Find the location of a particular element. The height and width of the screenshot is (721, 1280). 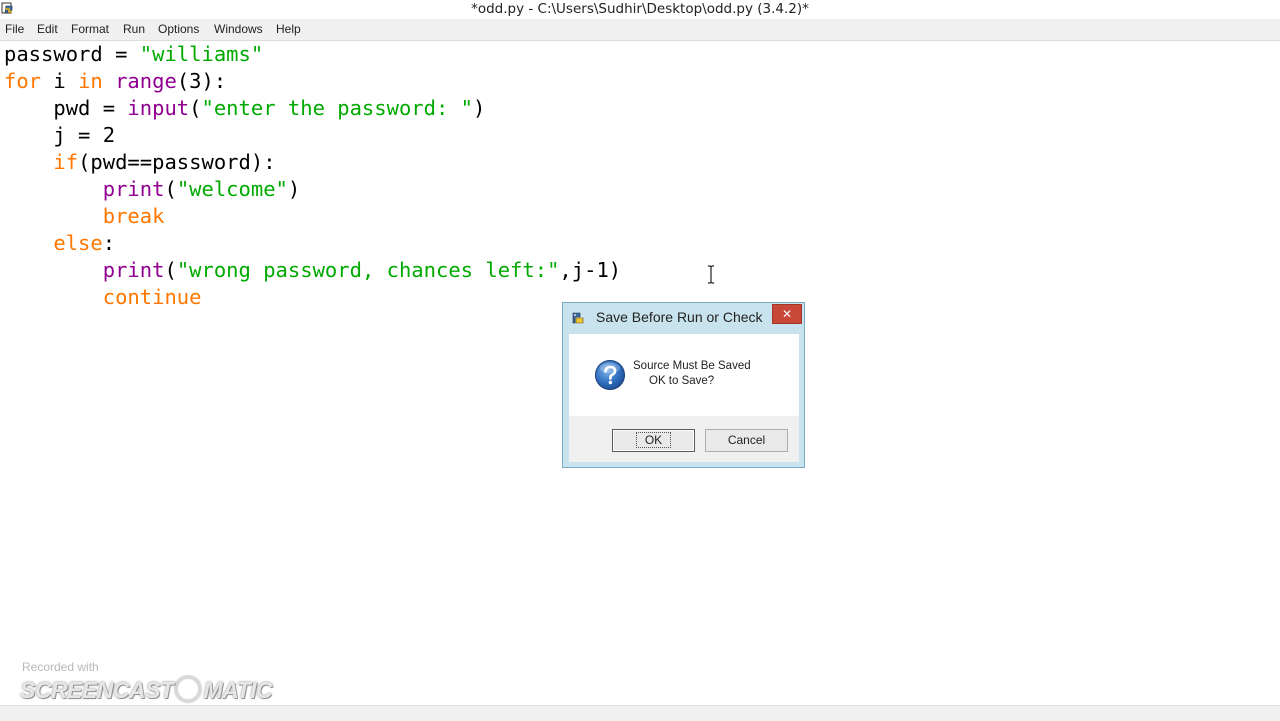

record-circle-icon is located at coordinates (188, 689).